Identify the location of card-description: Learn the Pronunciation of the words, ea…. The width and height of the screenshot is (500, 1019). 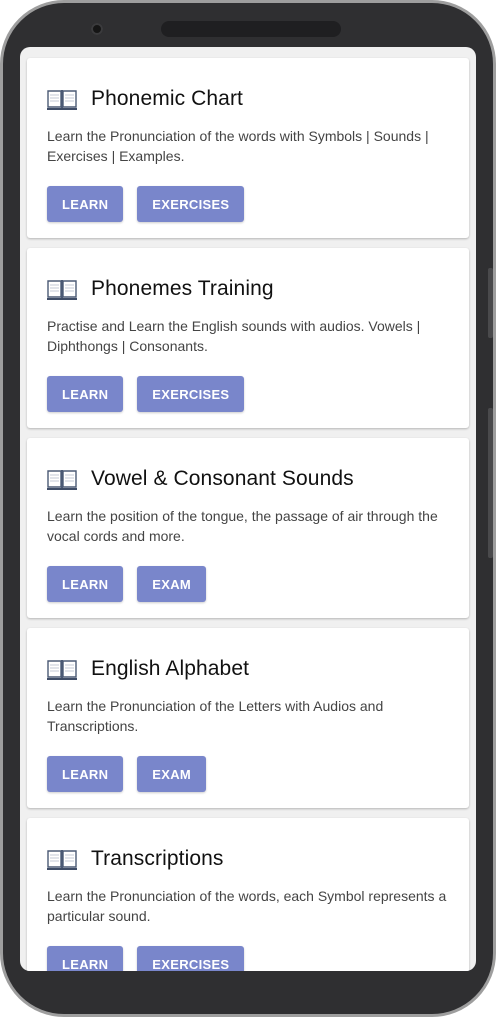
(247, 906).